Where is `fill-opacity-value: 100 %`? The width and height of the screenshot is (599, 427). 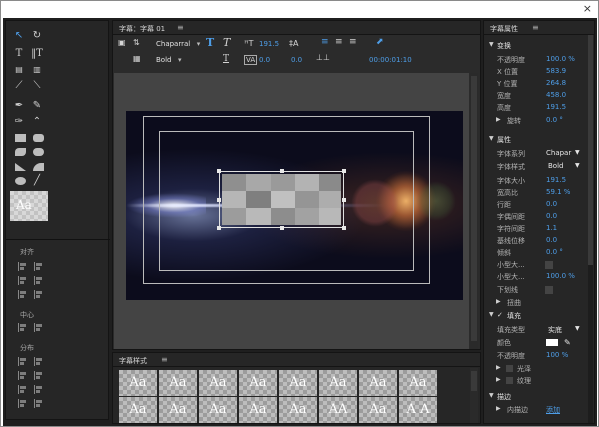 fill-opacity-value: 100 % is located at coordinates (557, 355).